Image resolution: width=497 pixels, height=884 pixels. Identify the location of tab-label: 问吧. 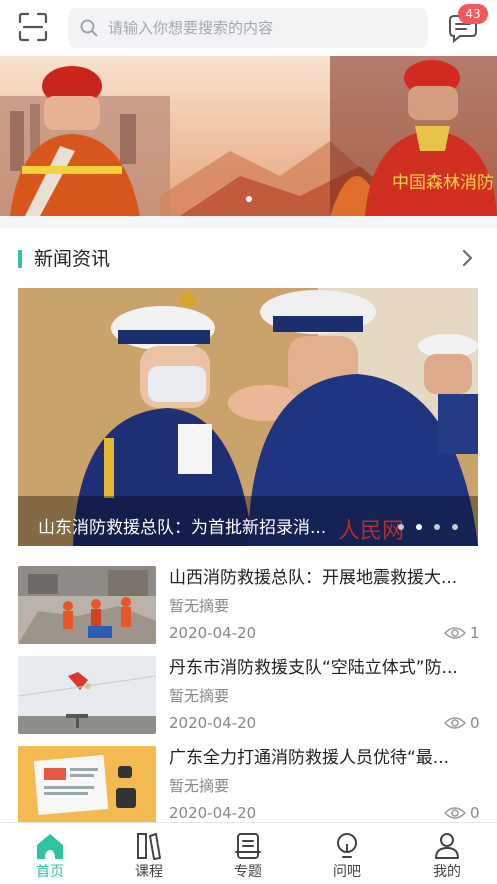
(347, 872).